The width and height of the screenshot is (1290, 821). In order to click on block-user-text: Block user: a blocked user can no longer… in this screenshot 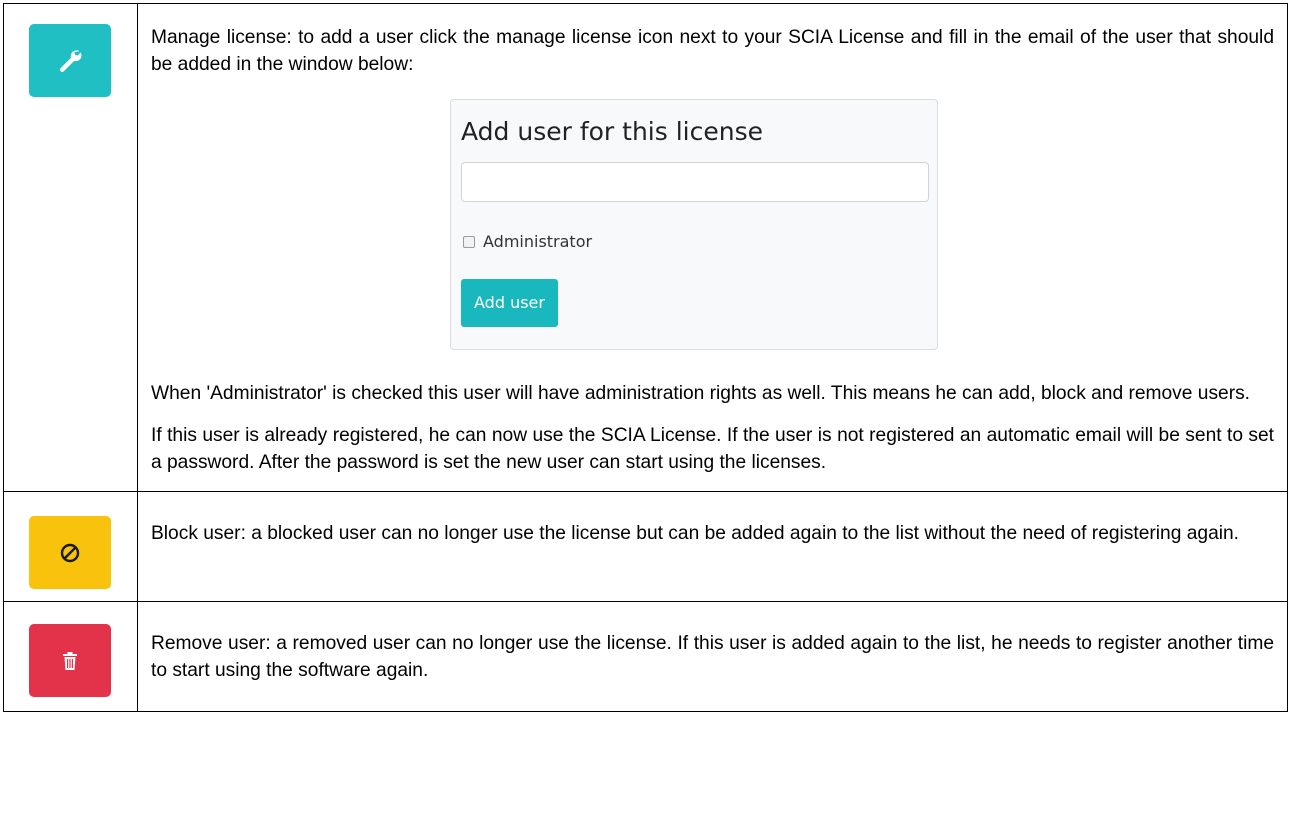, I will do `click(695, 533)`.